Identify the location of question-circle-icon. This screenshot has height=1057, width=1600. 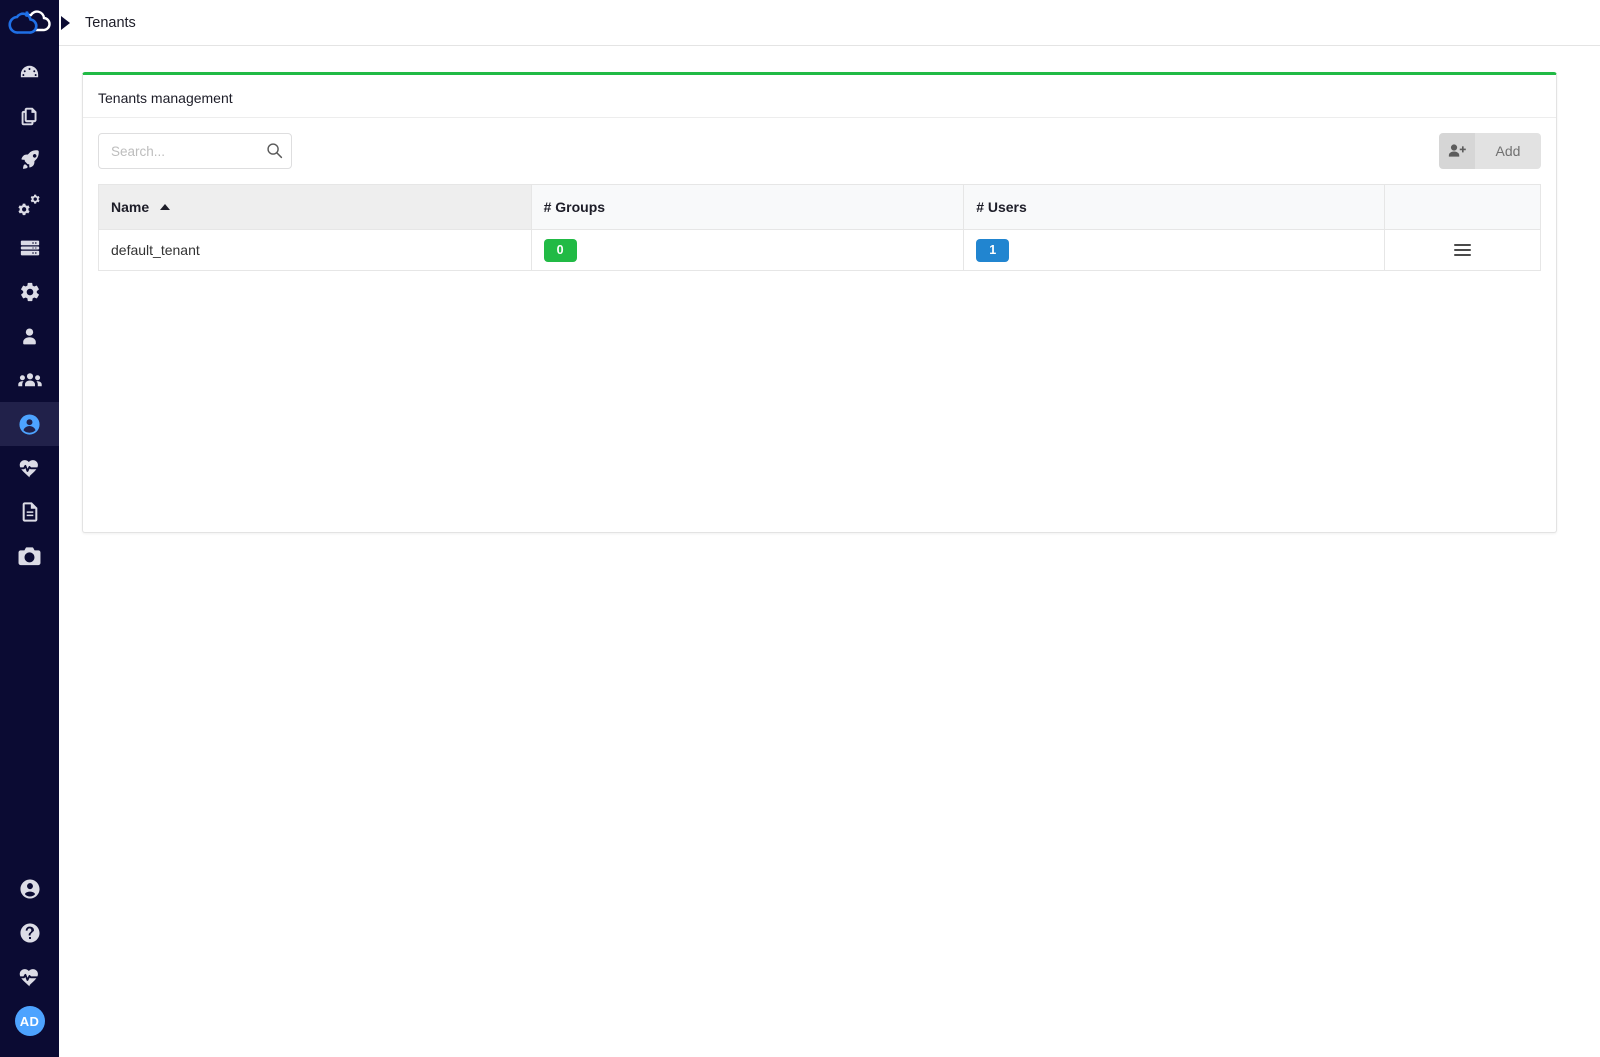
(29, 933).